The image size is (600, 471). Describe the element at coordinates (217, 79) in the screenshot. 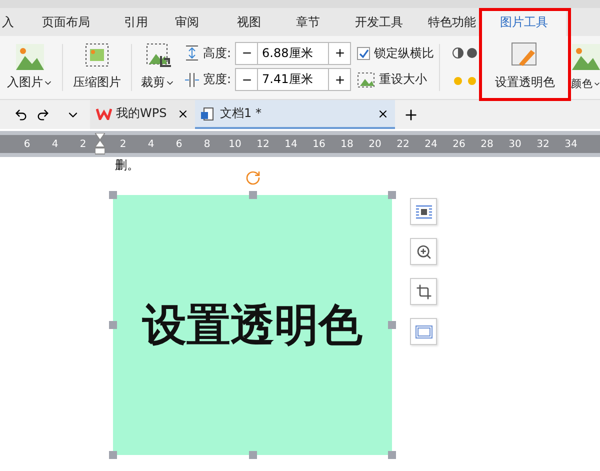

I see `size-label: 宽度:` at that location.